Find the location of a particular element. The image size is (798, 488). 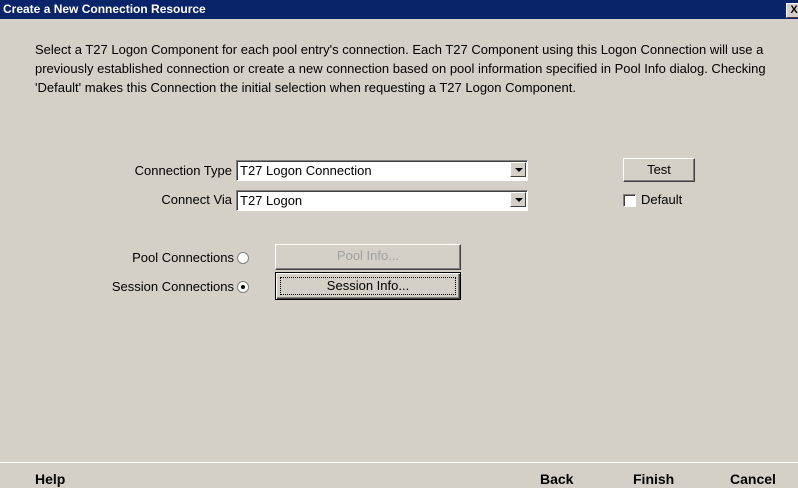

connection-type-value: T27 Logon Connection is located at coordinates (306, 170).